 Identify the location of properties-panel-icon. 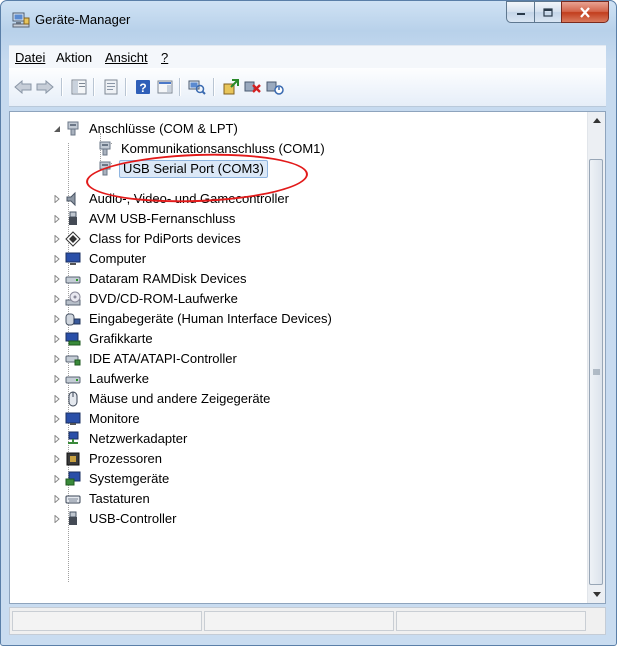
(111, 87).